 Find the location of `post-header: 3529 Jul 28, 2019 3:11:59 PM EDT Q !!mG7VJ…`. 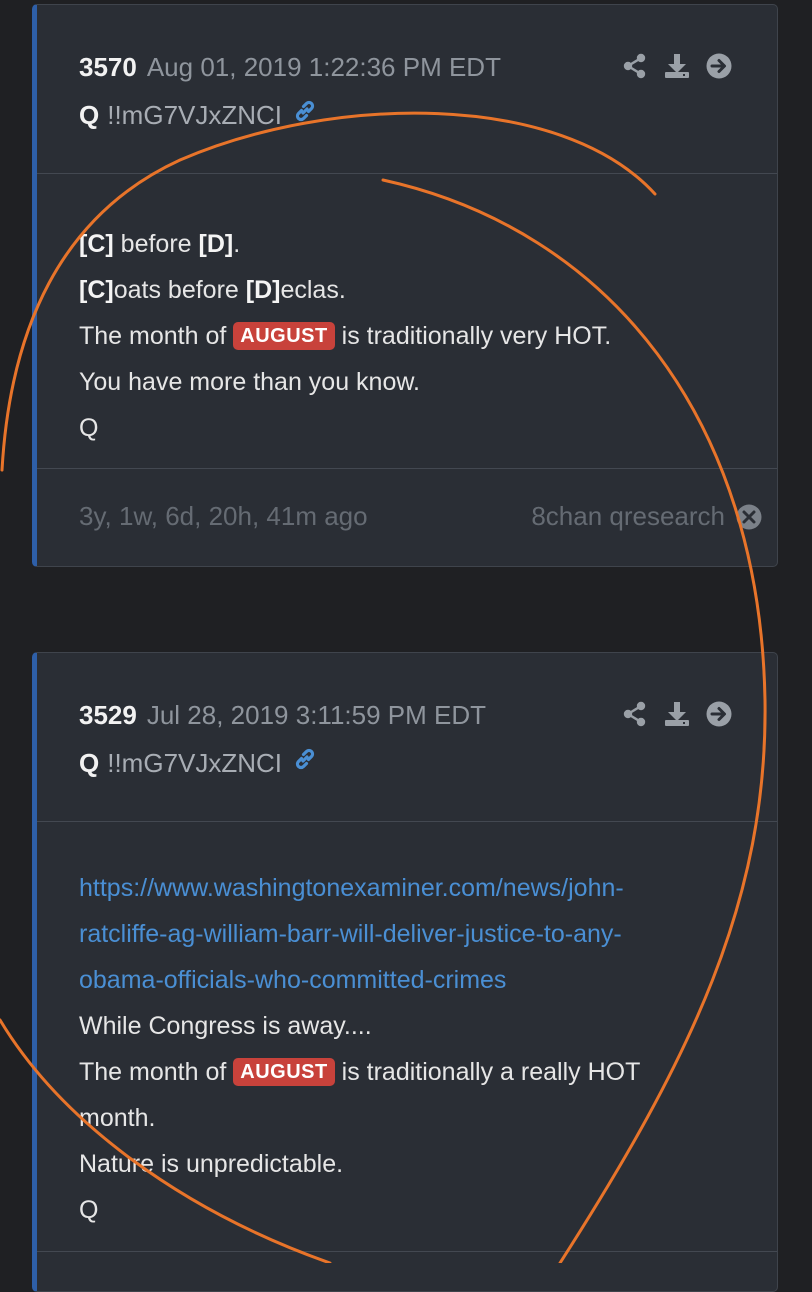

post-header: 3529 Jul 28, 2019 3:11:59 PM EDT Q !!mG7VJ… is located at coordinates (407, 737).